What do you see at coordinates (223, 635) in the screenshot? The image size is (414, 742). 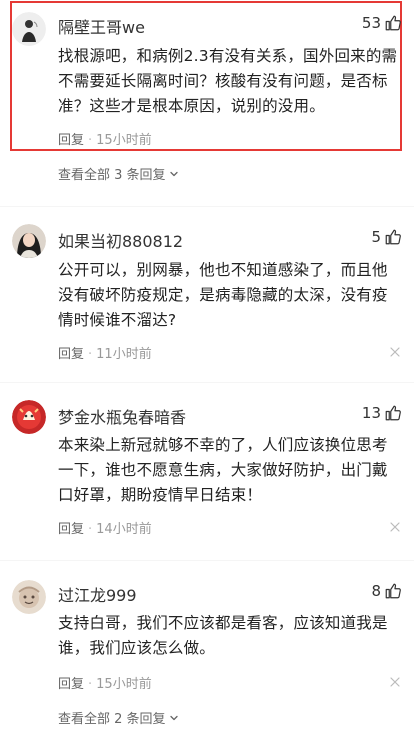 I see `comment-text: 支持白哥，我们不应该都是看客，应该知道我是谁，我们应该怎么做。` at bounding box center [223, 635].